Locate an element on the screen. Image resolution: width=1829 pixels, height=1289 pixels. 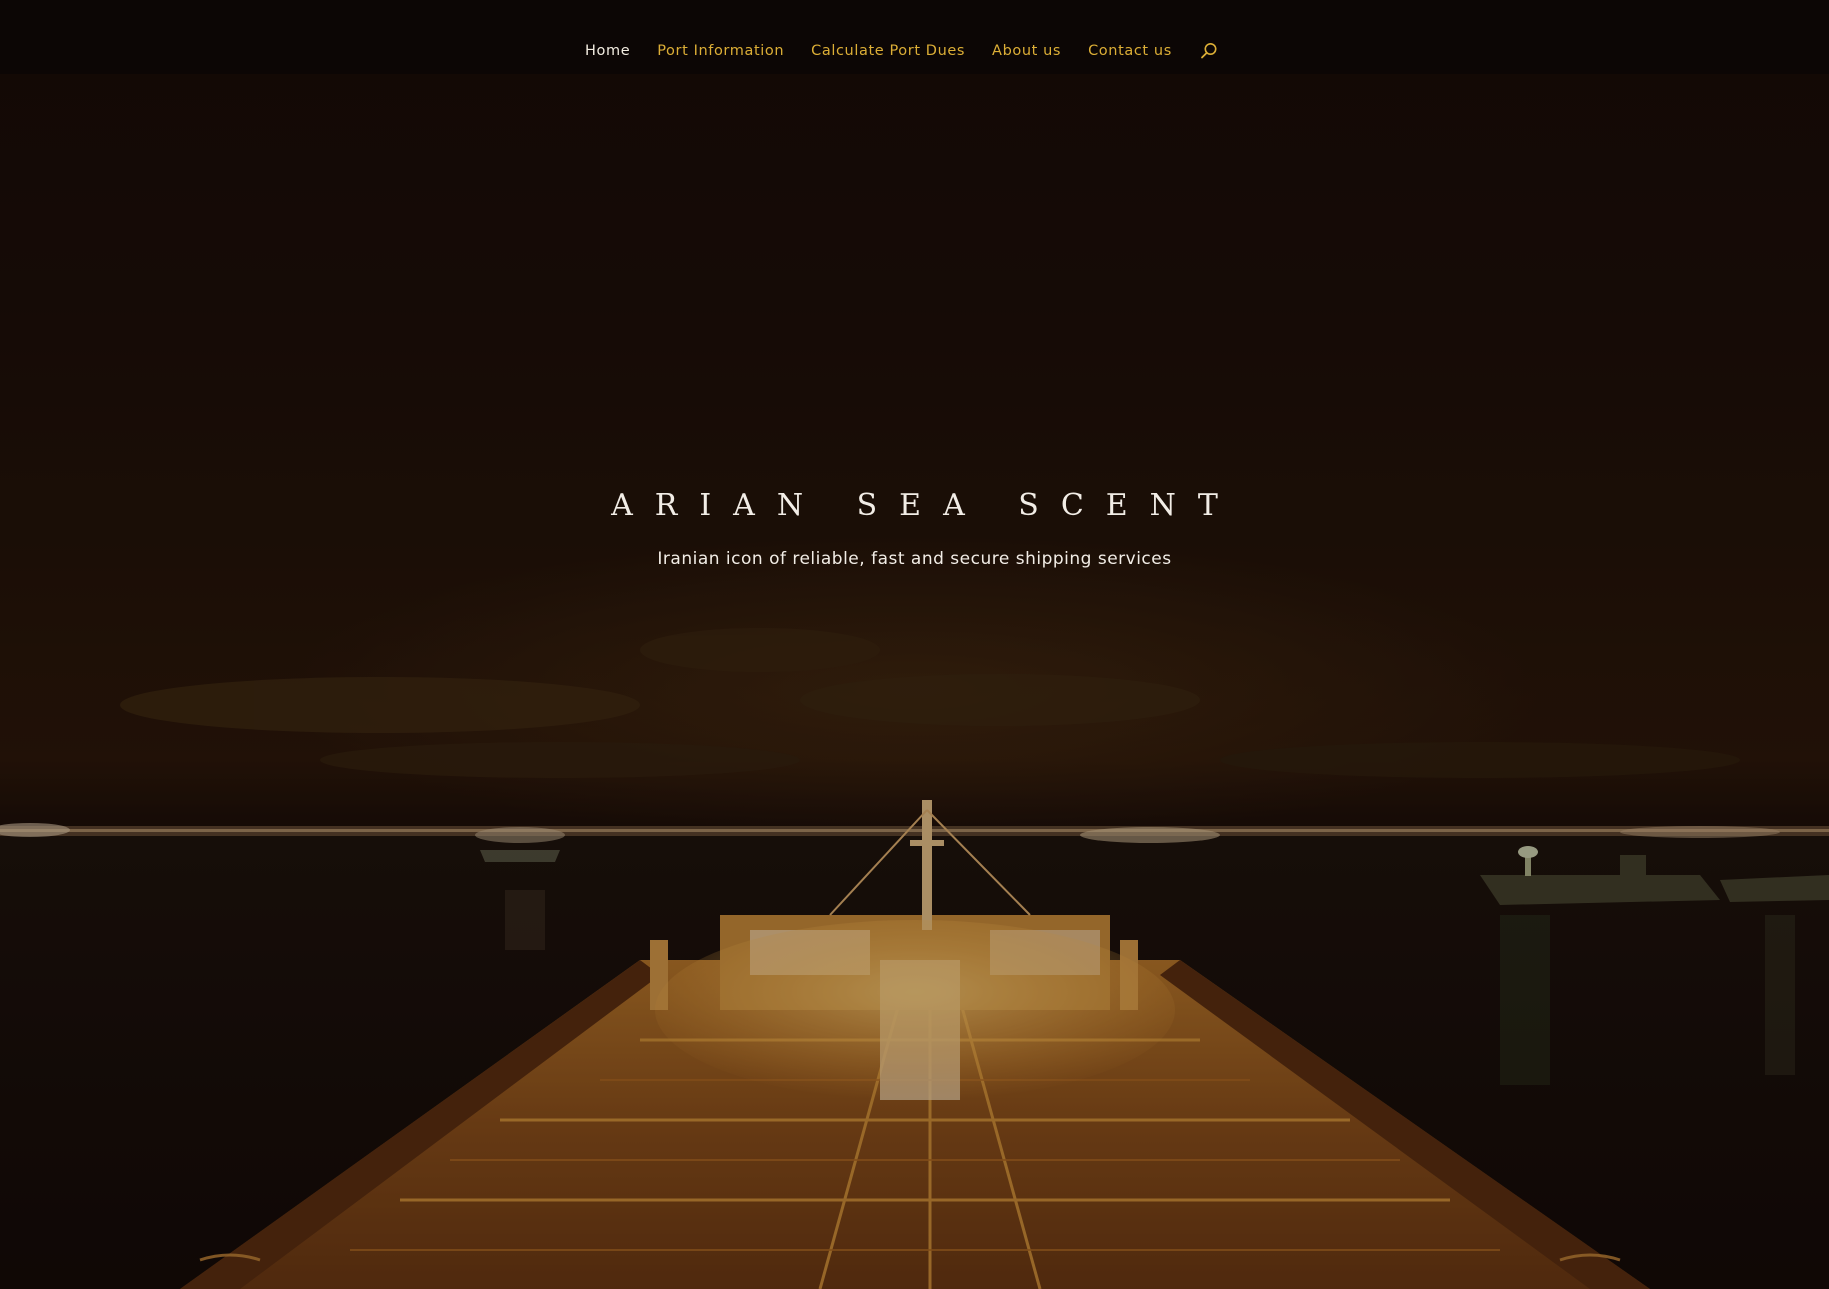
nav-port-information-link: Port Information is located at coordinates (720, 51).